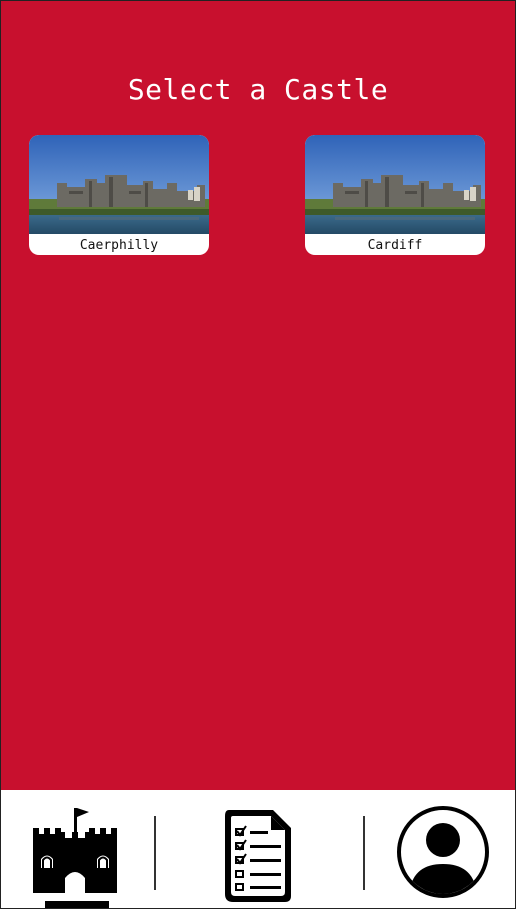 The width and height of the screenshot is (516, 909). I want to click on page-title: Select a Castle, so click(258, 89).